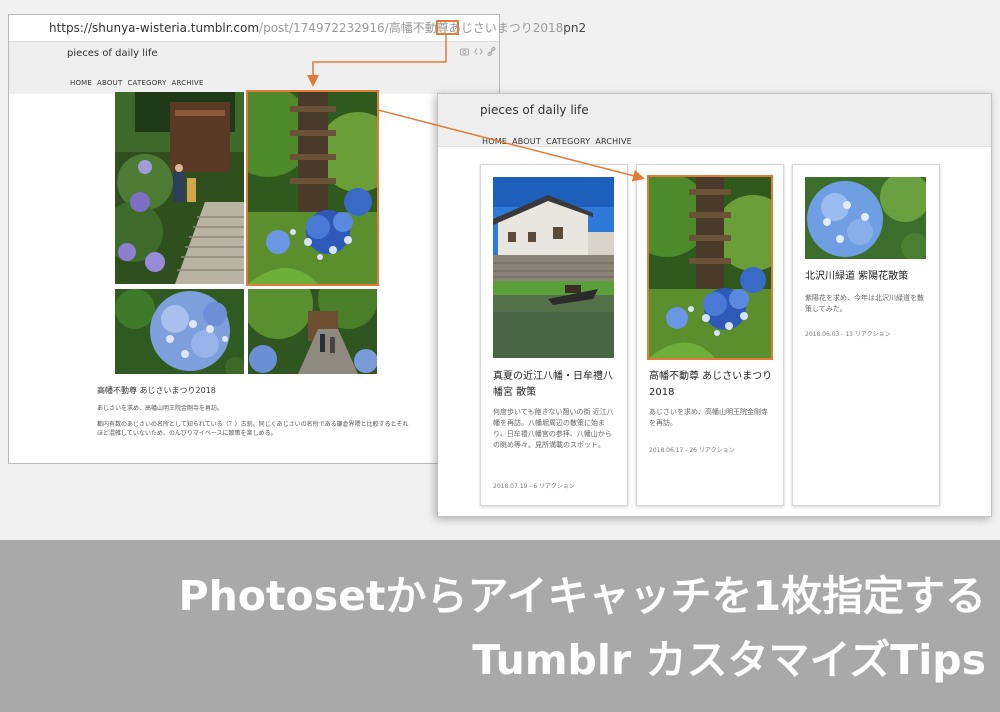  I want to click on banner-title-line1: Photosetからアイキャッチを1枚指定する, so click(582, 596).